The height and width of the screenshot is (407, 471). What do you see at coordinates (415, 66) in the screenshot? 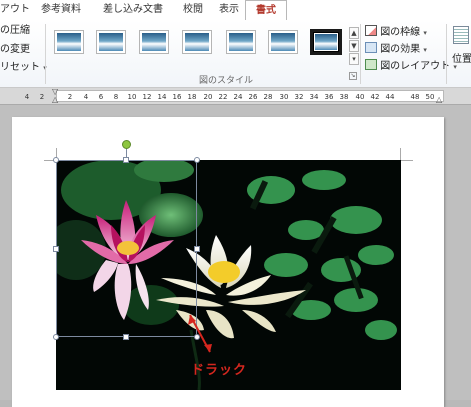
I see `picture-layout-label: 図のレイアウト` at bounding box center [415, 66].